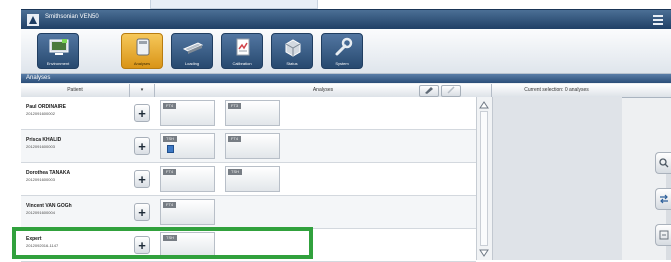 The width and height of the screenshot is (671, 262). Describe the element at coordinates (556, 90) in the screenshot. I see `column-current-selection: Current selection: 0 analyses` at that location.